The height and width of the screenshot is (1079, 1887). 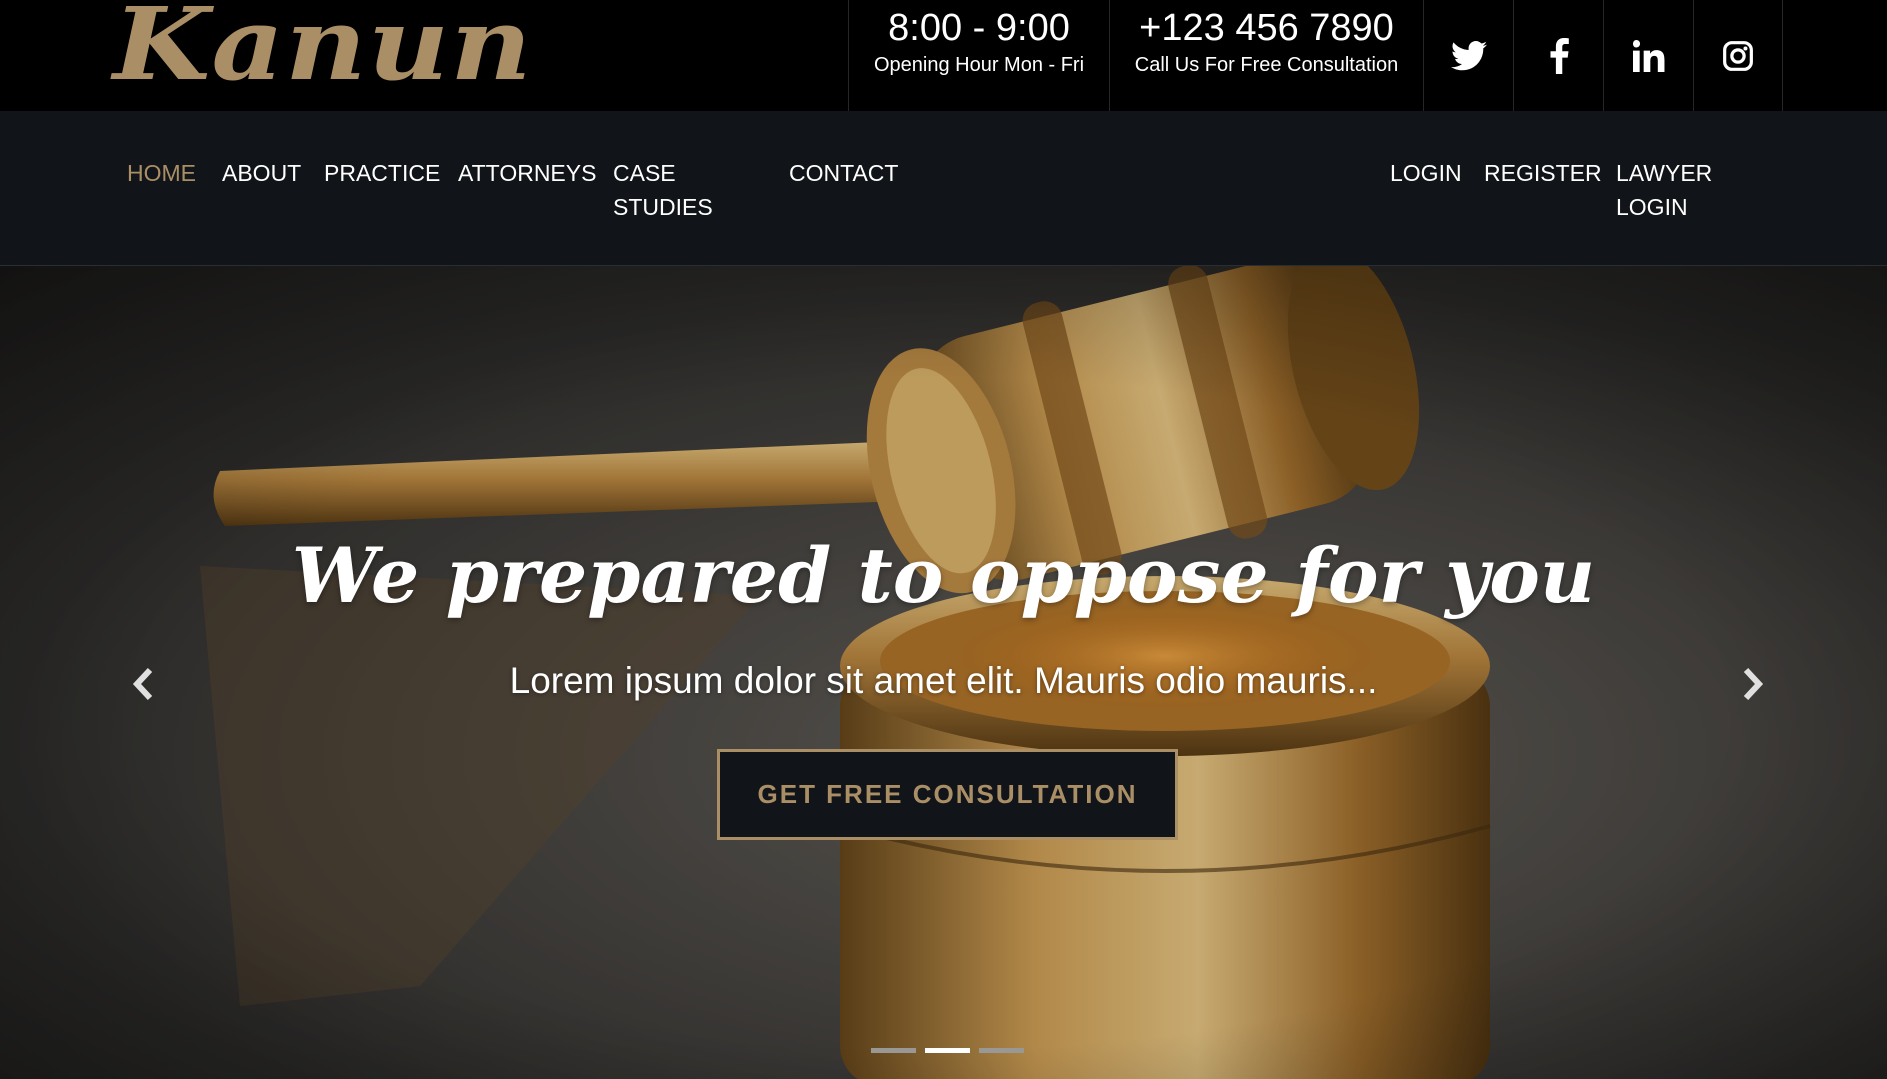 I want to click on nav-item-register: REGISTER, so click(x=1543, y=173).